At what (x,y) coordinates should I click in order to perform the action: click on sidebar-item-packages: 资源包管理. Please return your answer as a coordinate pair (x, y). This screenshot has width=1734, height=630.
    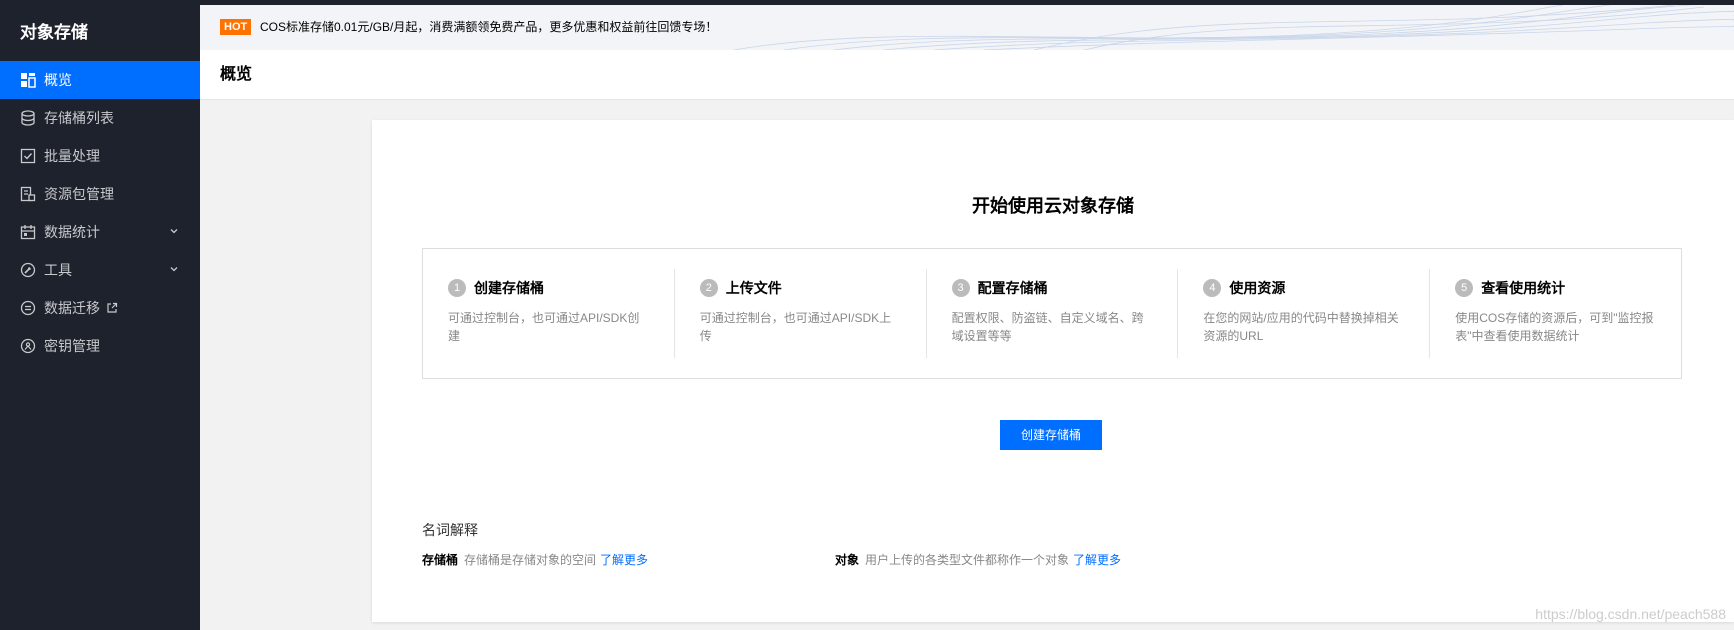
    Looking at the image, I should click on (100, 194).